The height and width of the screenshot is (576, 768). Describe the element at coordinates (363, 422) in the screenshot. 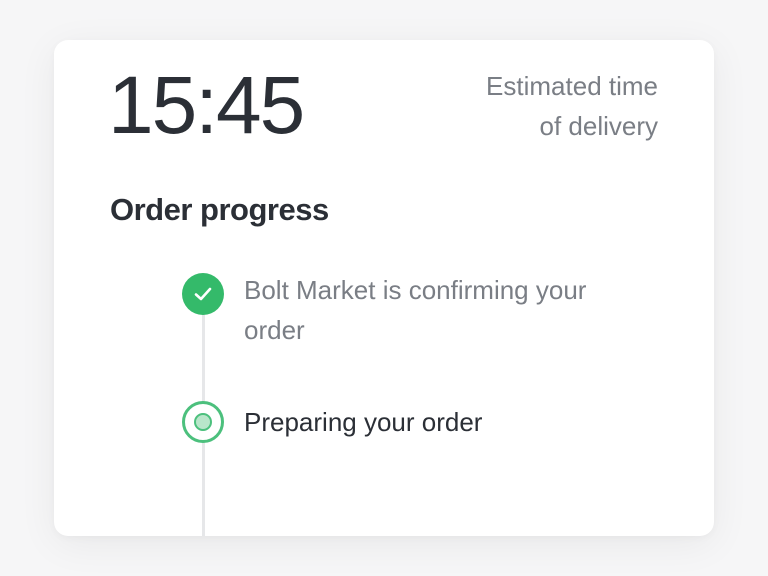

I see `step-label: Preparing your order` at that location.